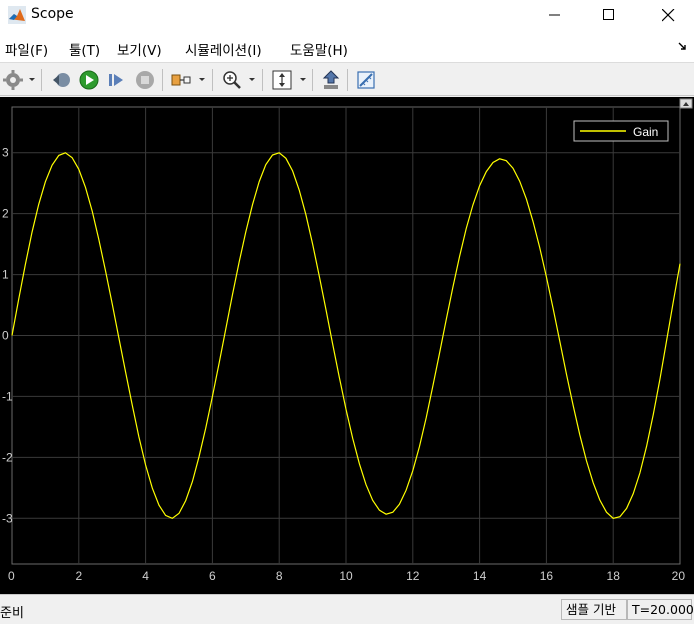 This screenshot has height=624, width=694. I want to click on zoom-icon, so click(232, 80).